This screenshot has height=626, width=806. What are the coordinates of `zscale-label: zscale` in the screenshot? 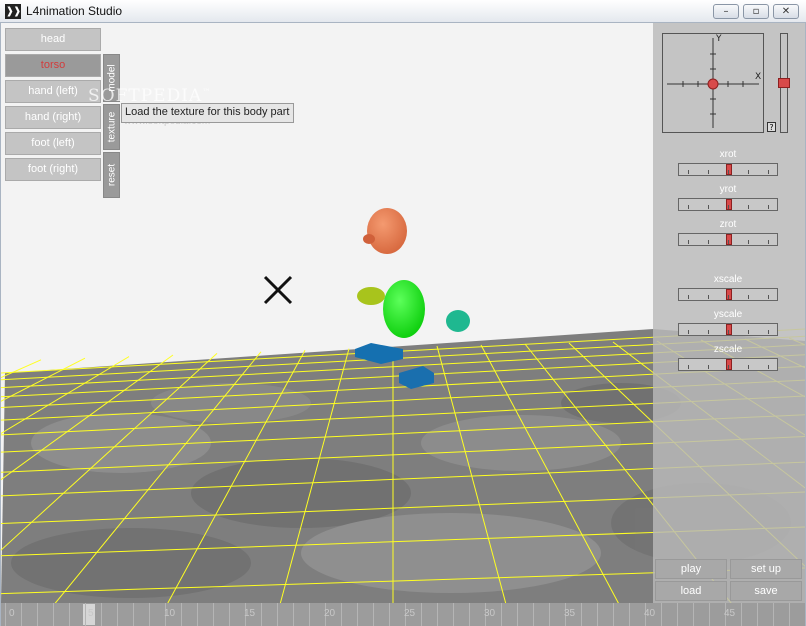 It's located at (728, 349).